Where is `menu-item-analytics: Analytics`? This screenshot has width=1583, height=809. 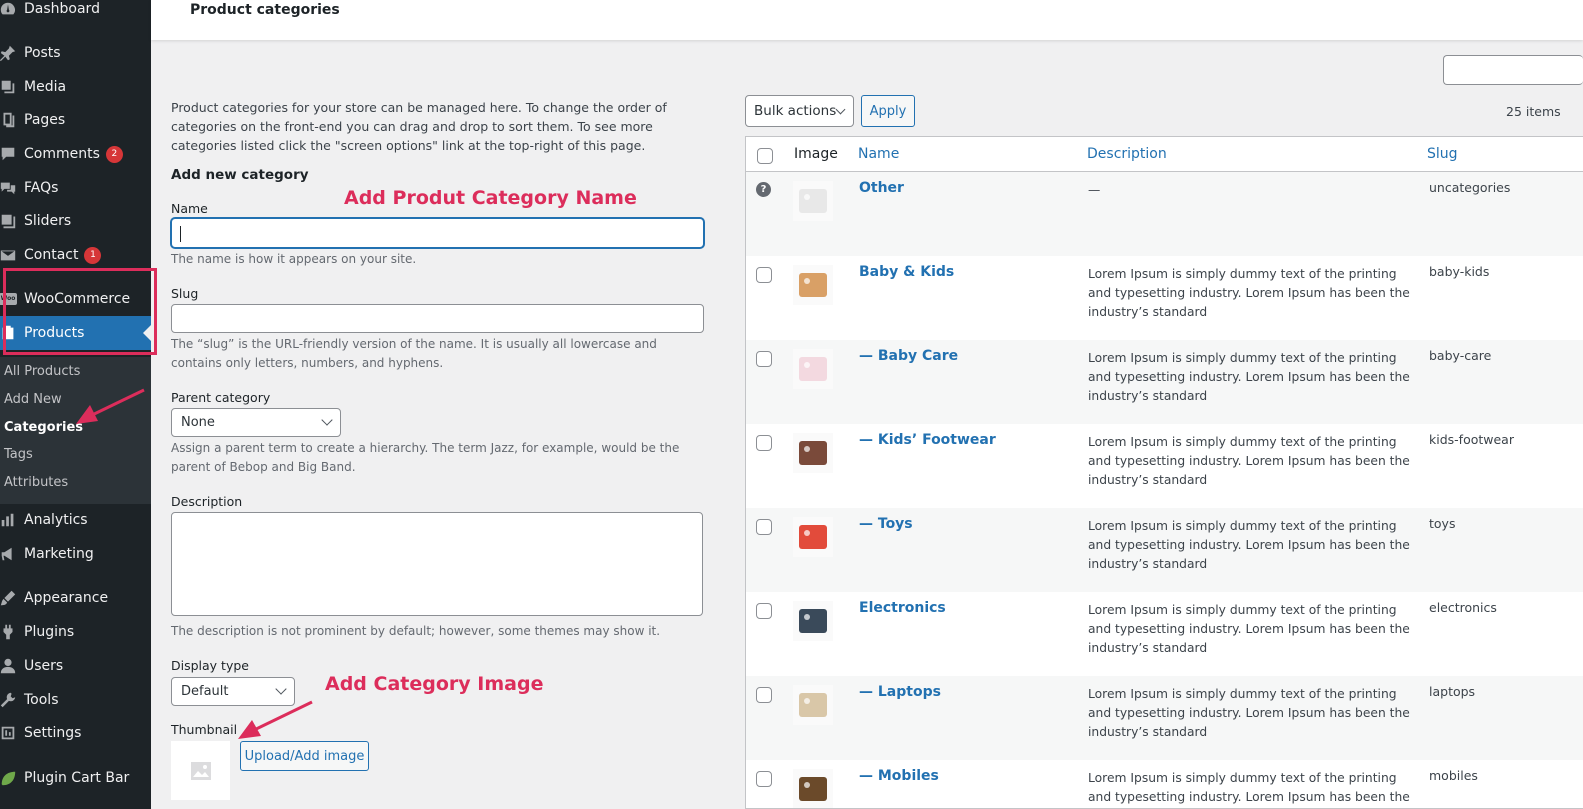 menu-item-analytics: Analytics is located at coordinates (75, 520).